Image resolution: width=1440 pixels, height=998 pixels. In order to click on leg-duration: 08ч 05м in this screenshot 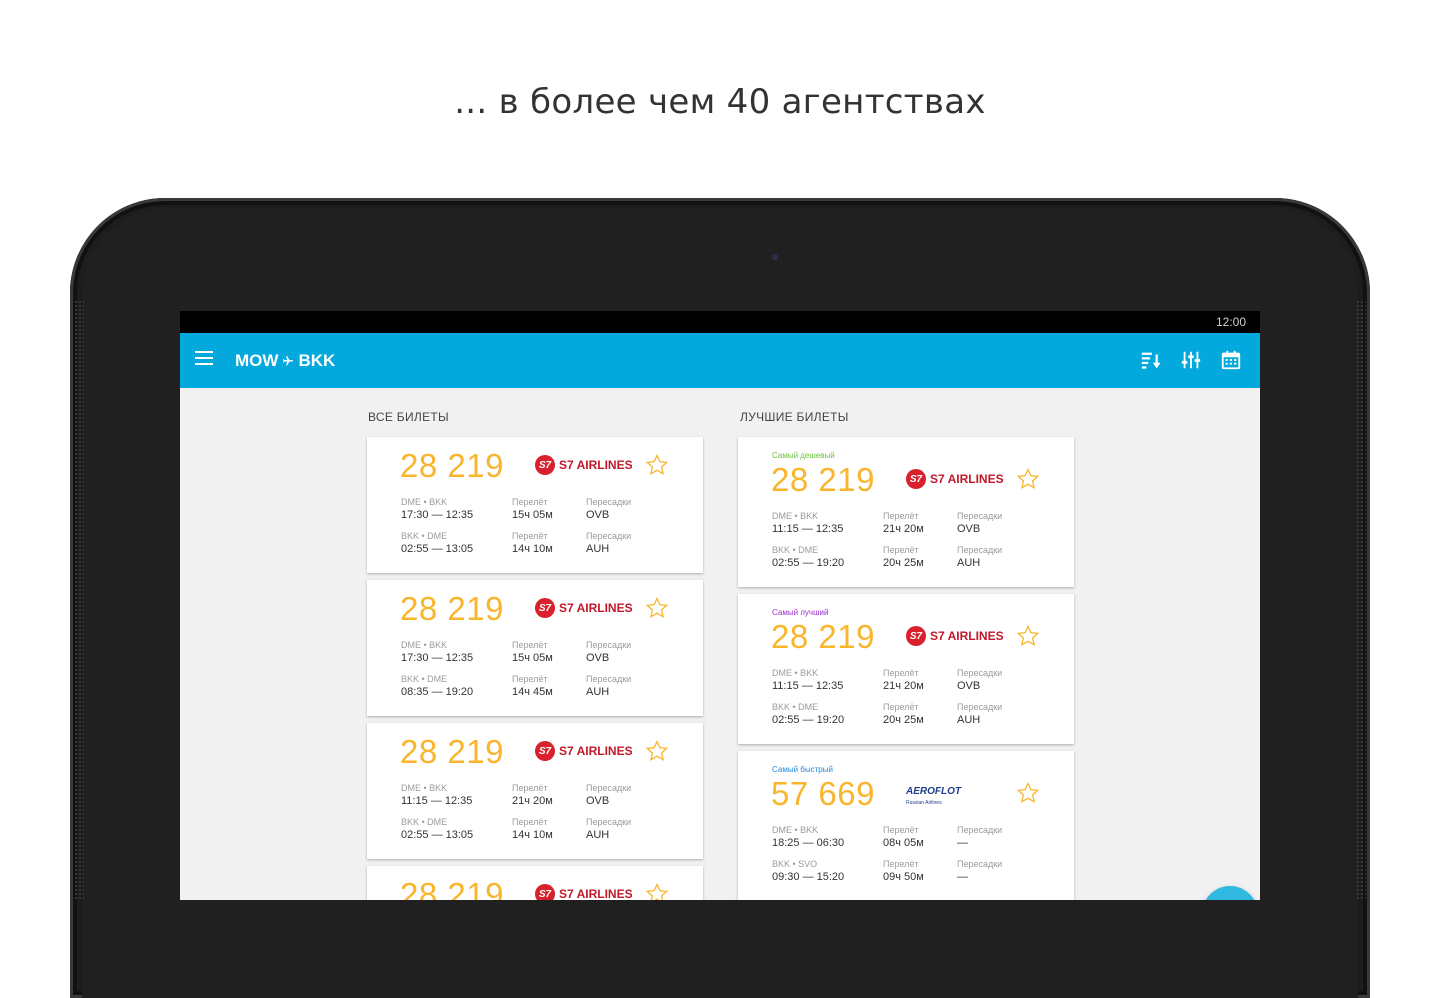, I will do `click(903, 843)`.